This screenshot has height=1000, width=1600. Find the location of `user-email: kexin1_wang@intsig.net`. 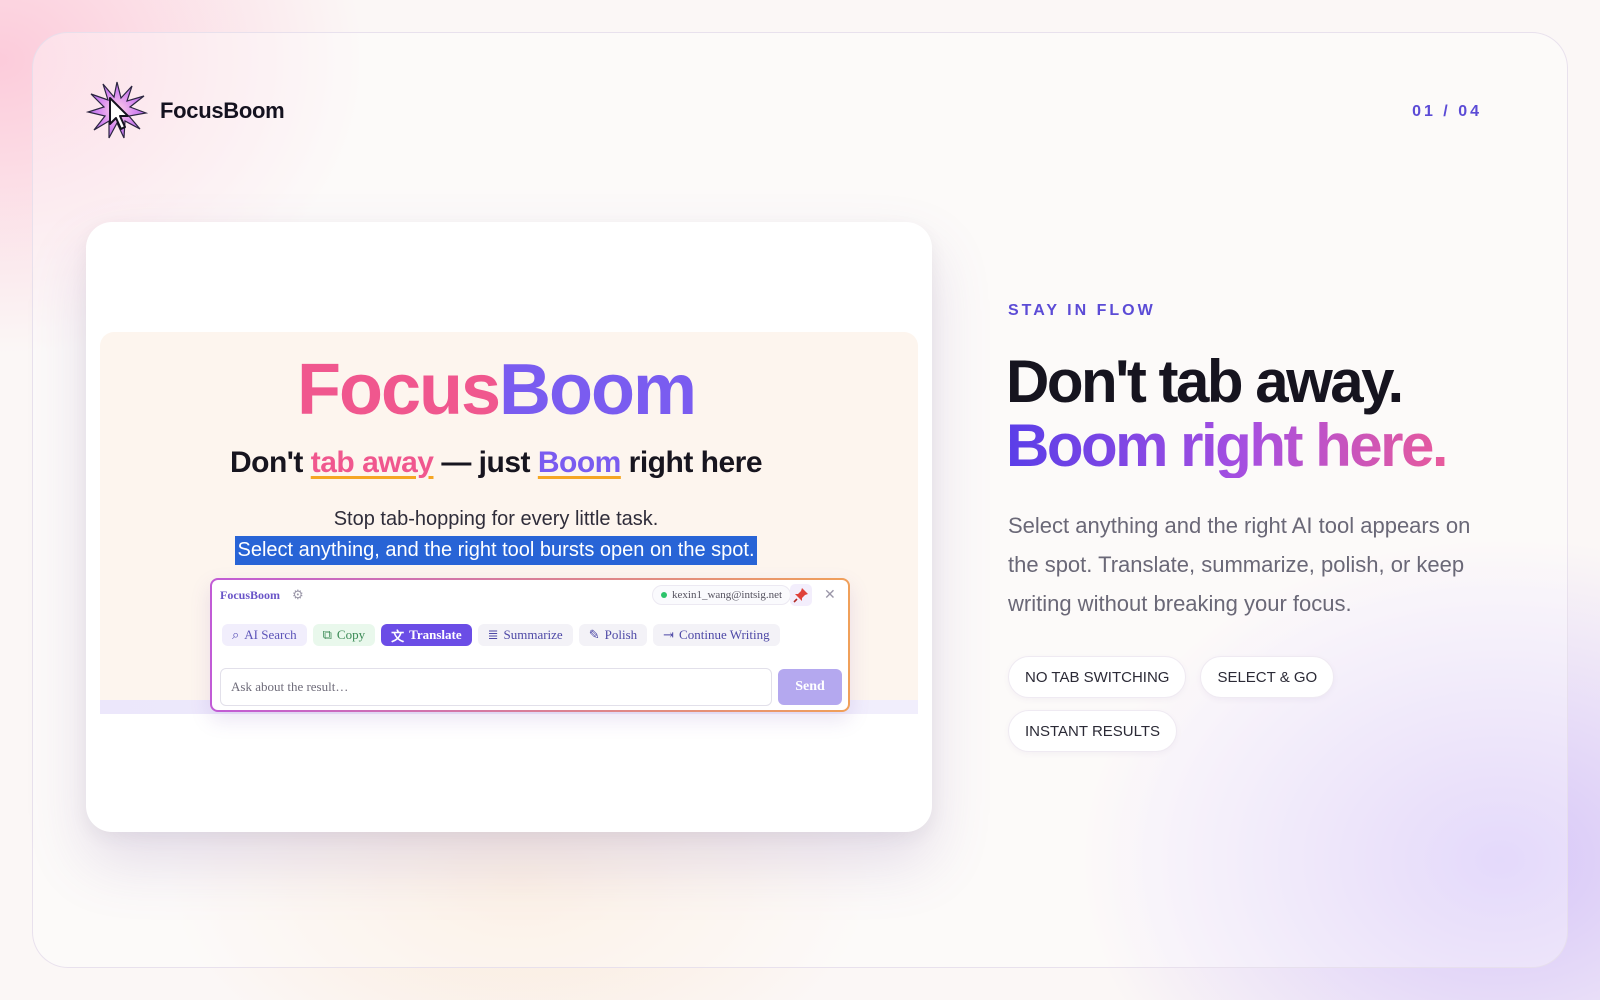

user-email: kexin1_wang@intsig.net is located at coordinates (727, 595).